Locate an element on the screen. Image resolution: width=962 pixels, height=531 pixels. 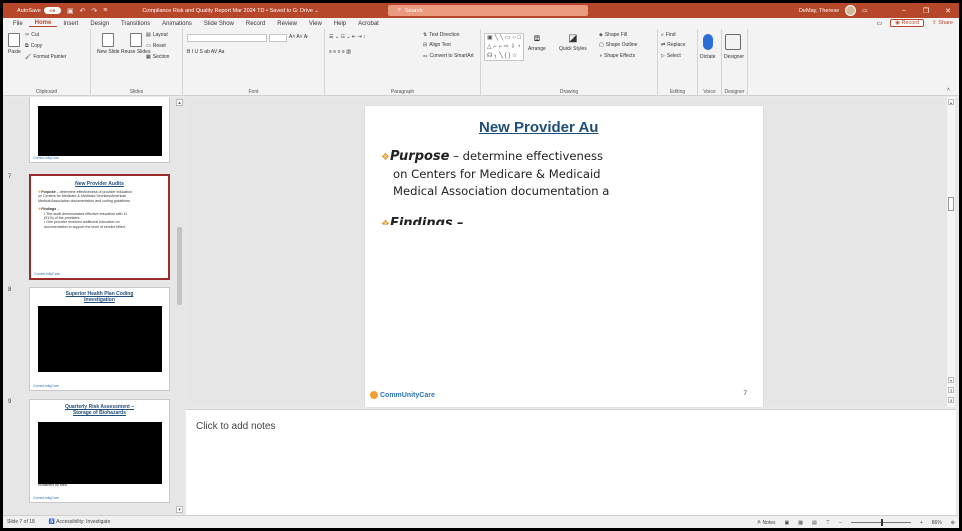
layout-button: ▤ Layout is located at coordinates (157, 35).